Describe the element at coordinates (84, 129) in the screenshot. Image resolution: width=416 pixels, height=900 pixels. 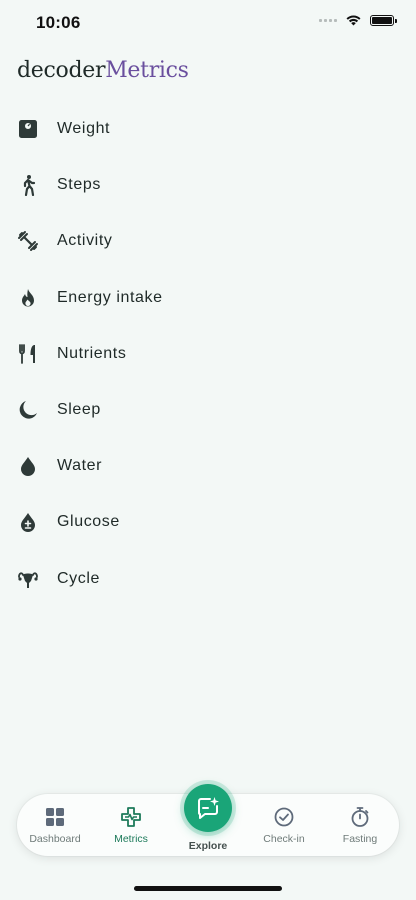
I see `metric-label: Weight` at that location.